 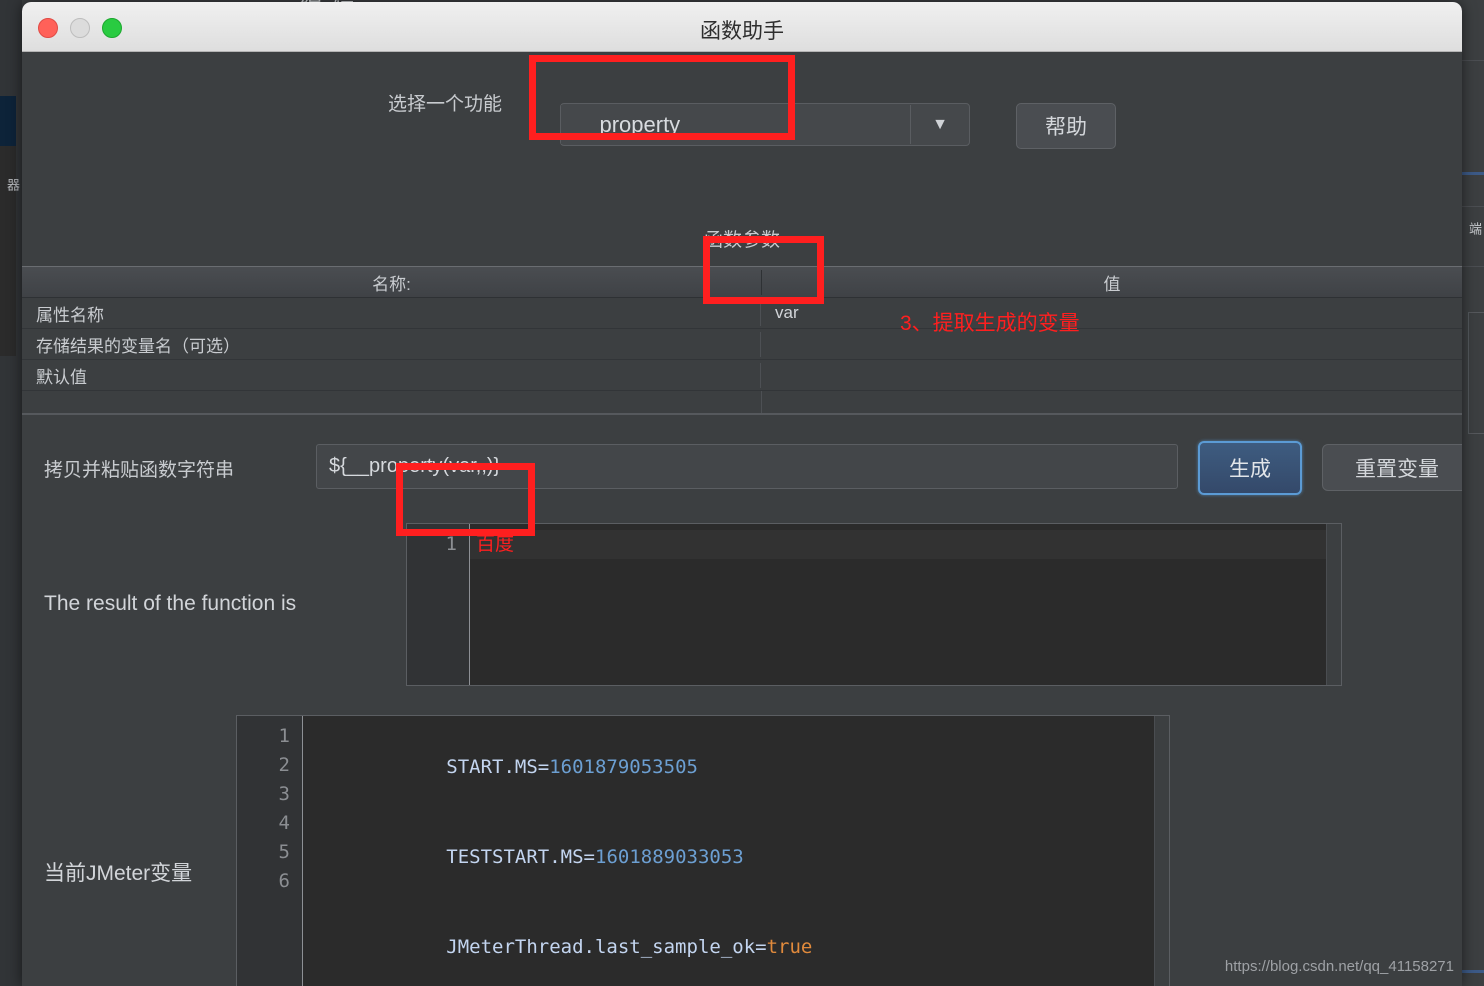 What do you see at coordinates (495, 544) in the screenshot?
I see `result-value: 百度` at bounding box center [495, 544].